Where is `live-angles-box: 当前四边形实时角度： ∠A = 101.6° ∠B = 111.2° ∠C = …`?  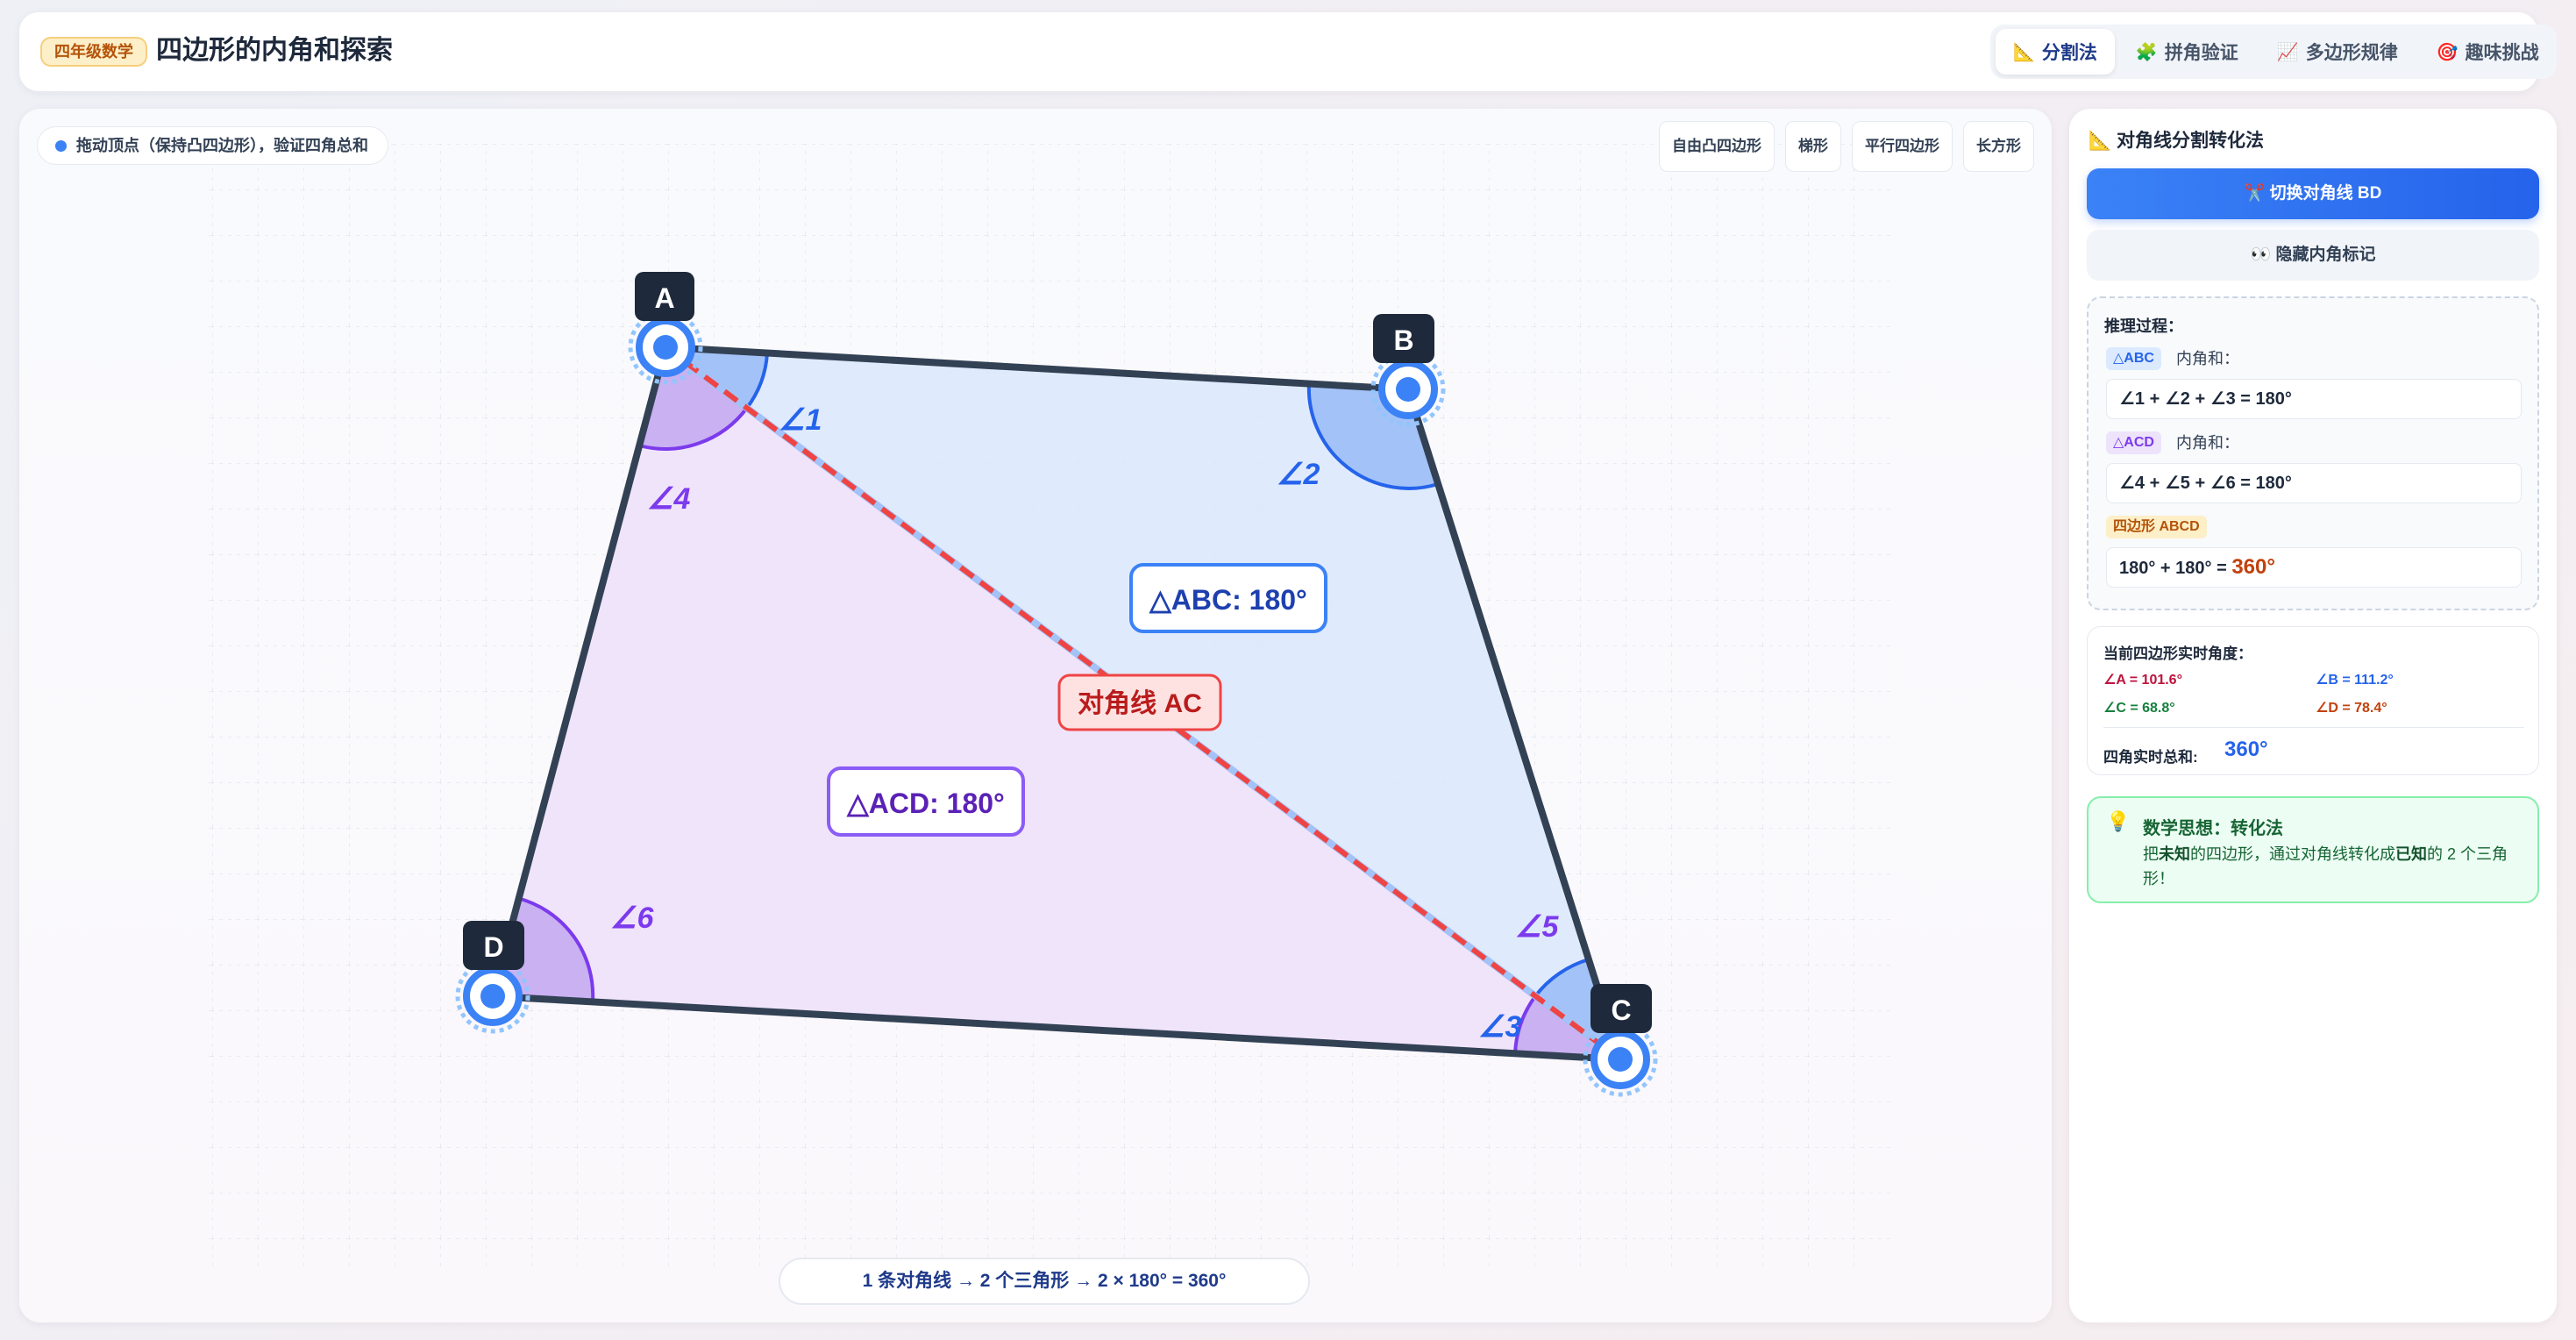 live-angles-box: 当前四边形实时角度： ∠A = 101.6° ∠B = 111.2° ∠C = … is located at coordinates (2313, 700).